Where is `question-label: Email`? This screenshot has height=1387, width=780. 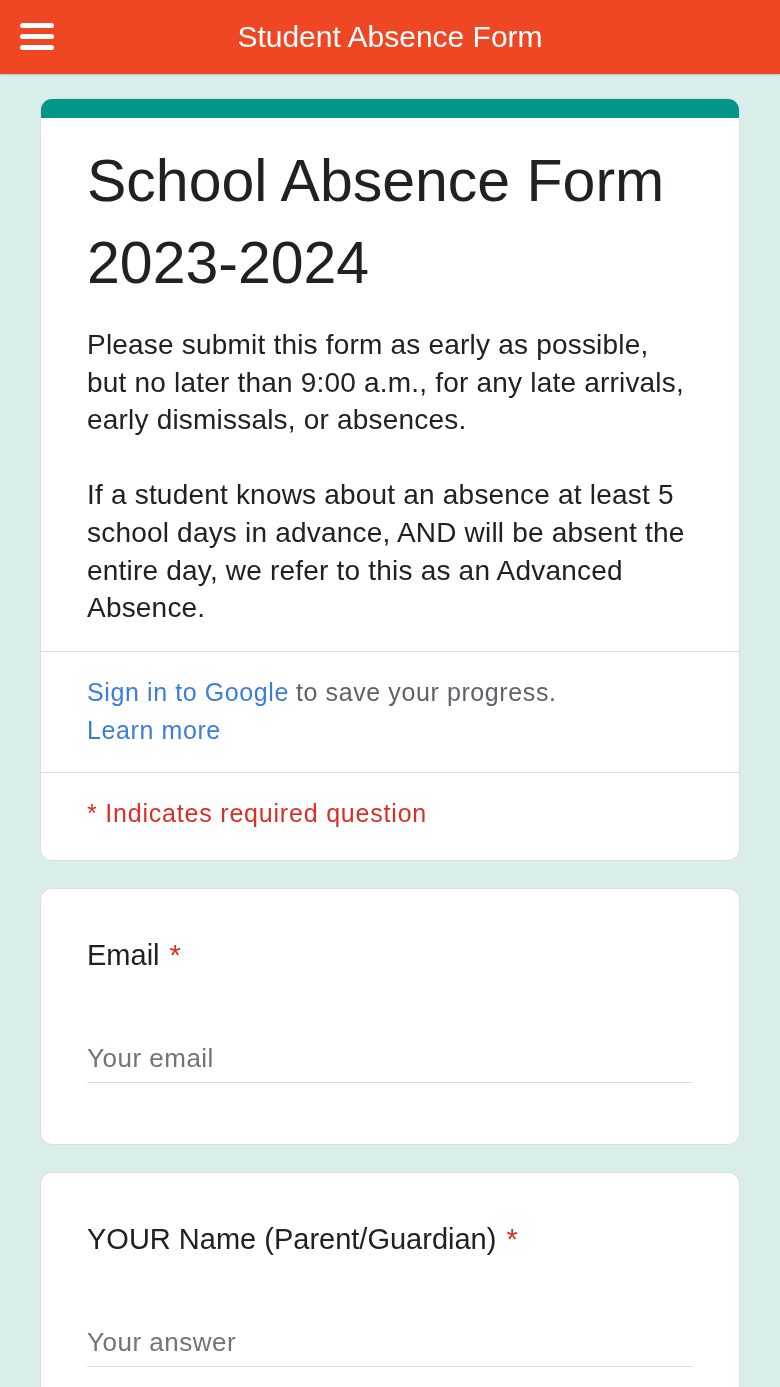 question-label: Email is located at coordinates (123, 955).